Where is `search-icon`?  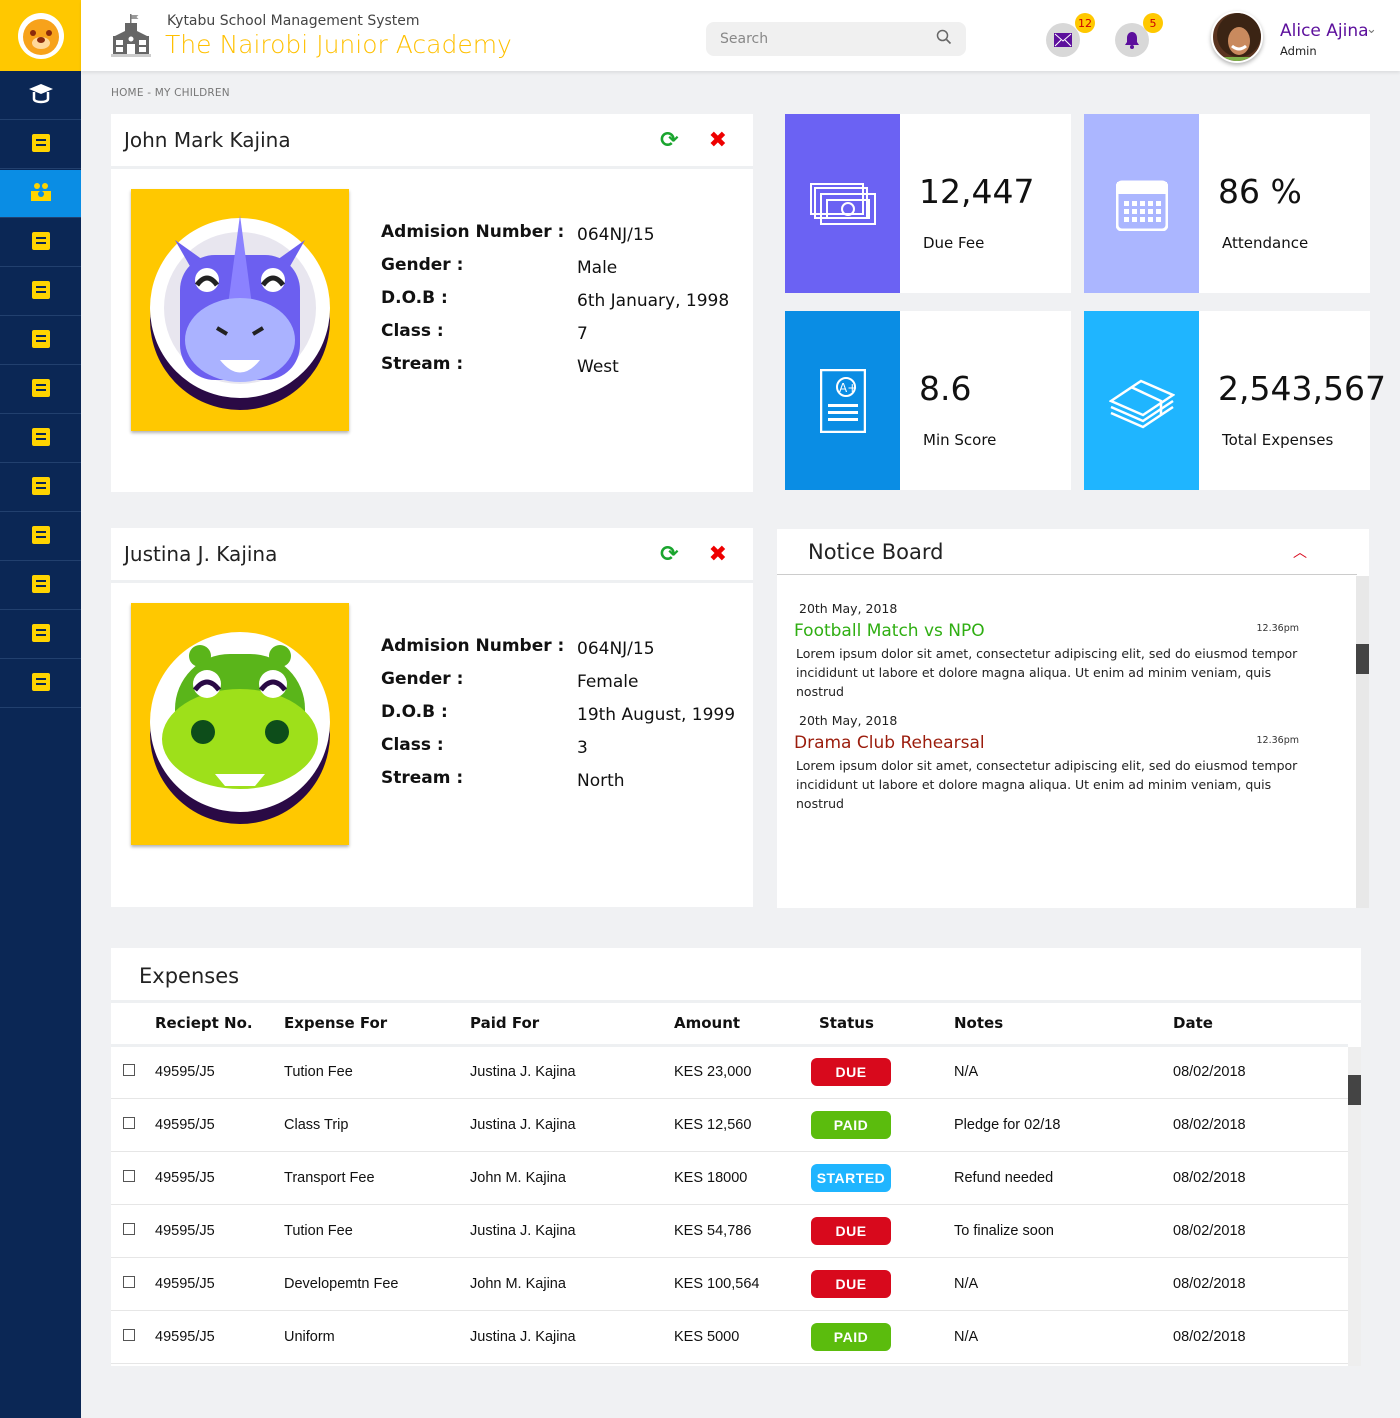 search-icon is located at coordinates (944, 39).